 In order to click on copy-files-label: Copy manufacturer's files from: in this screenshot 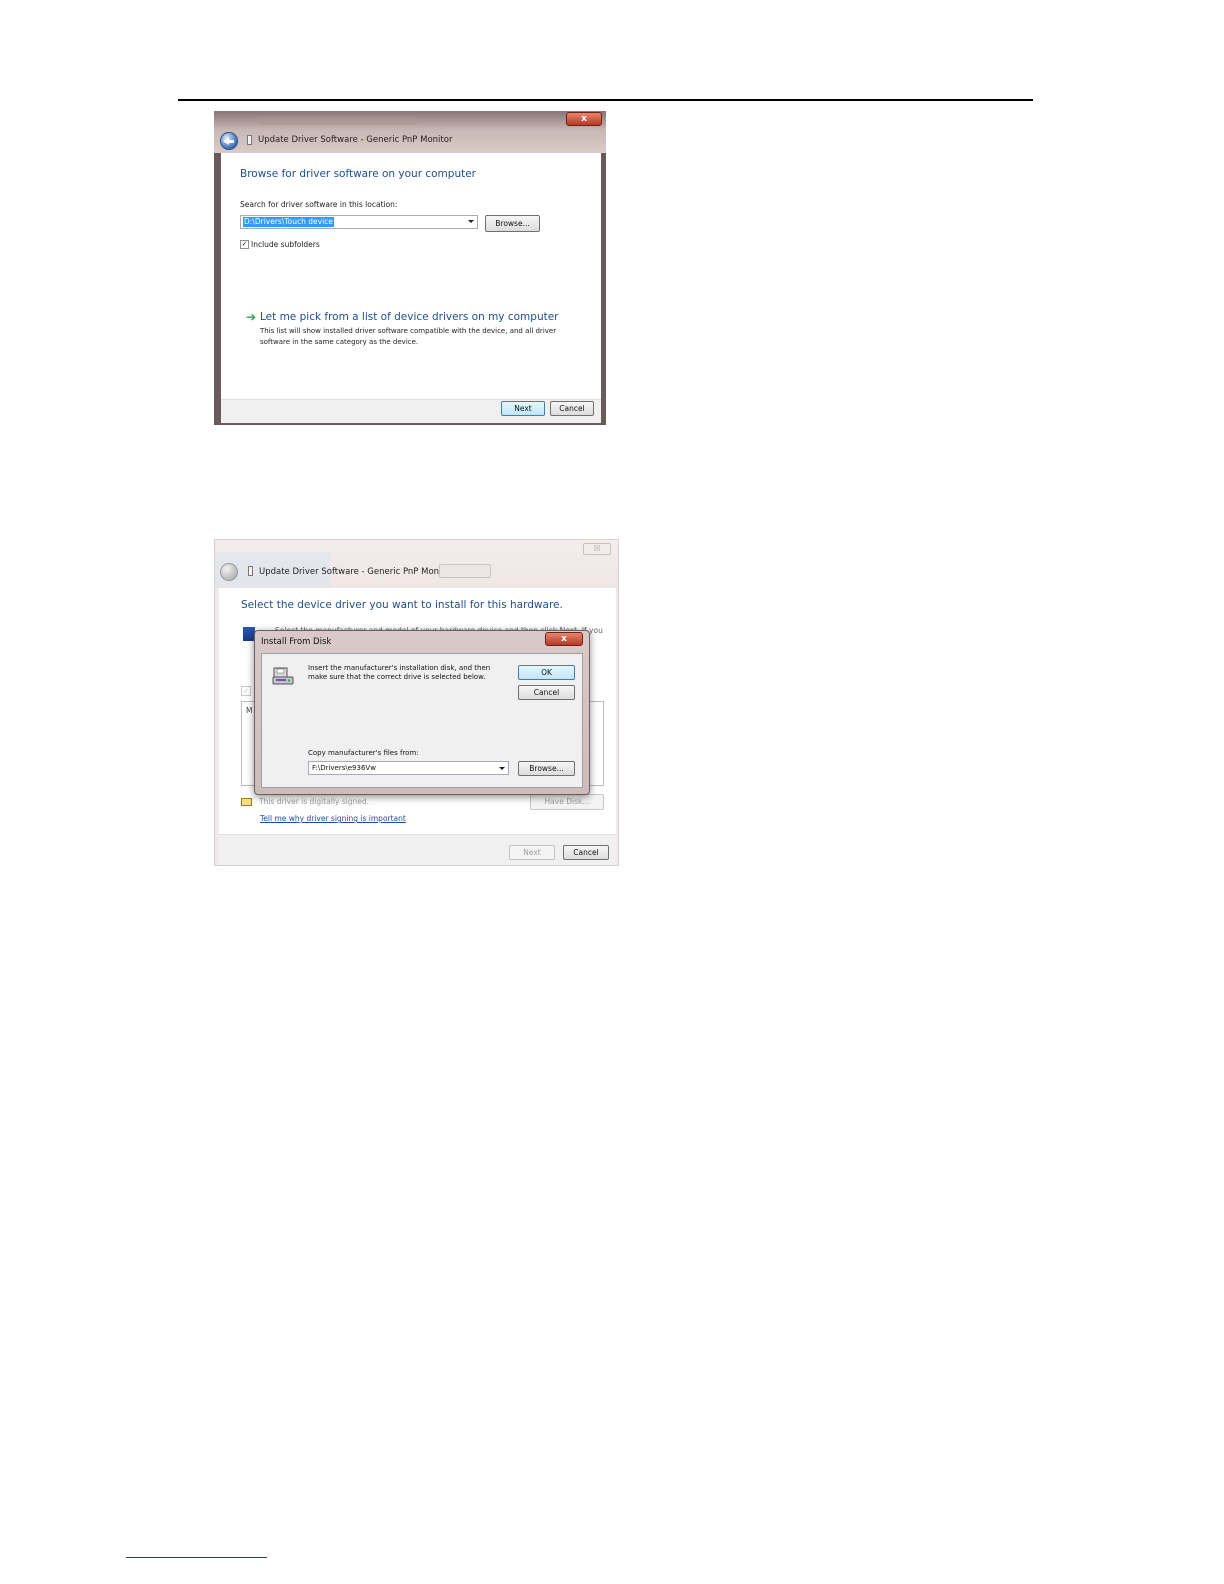, I will do `click(363, 753)`.